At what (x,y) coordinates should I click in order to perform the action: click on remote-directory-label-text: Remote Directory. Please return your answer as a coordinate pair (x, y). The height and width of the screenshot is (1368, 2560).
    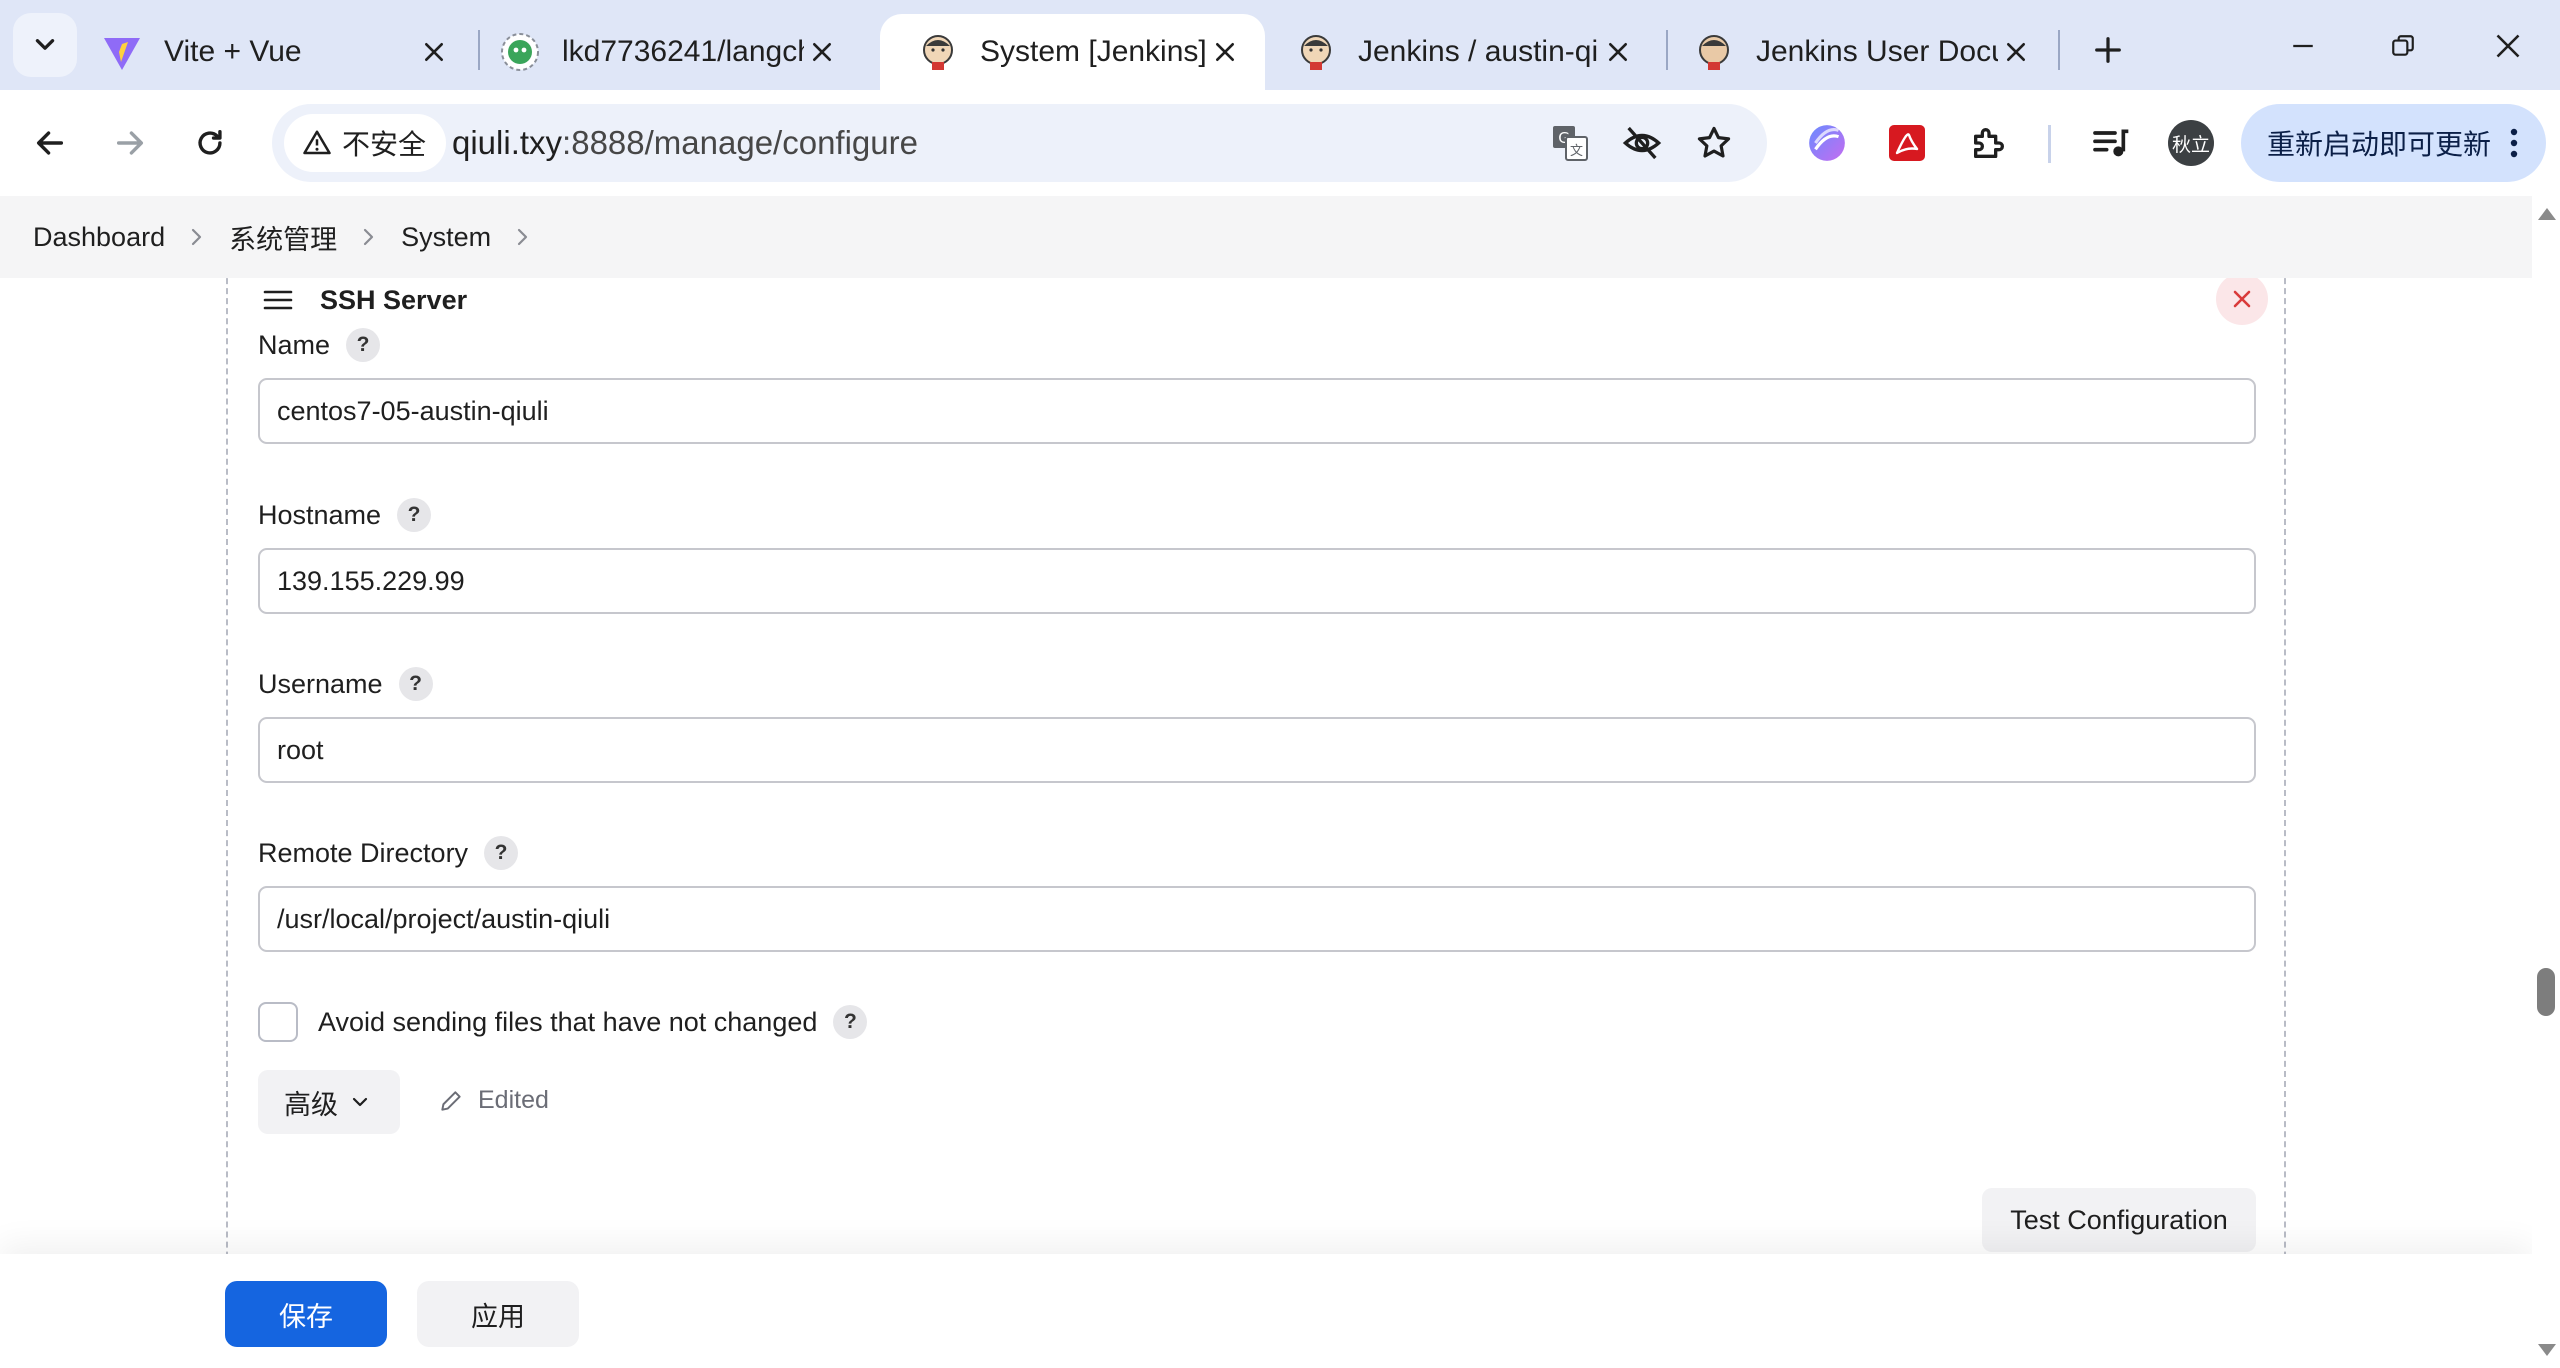
    Looking at the image, I should click on (363, 852).